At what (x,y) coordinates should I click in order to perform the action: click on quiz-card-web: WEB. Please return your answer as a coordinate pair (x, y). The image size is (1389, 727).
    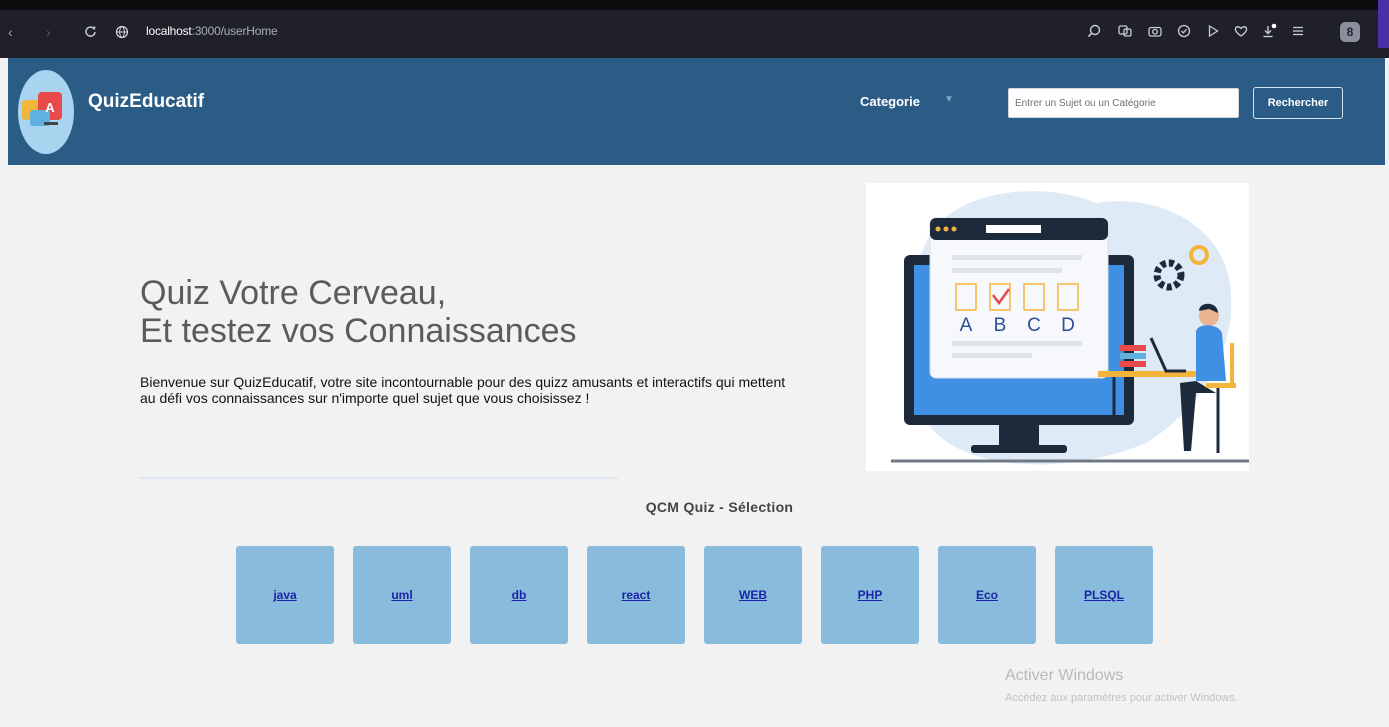
    Looking at the image, I should click on (753, 595).